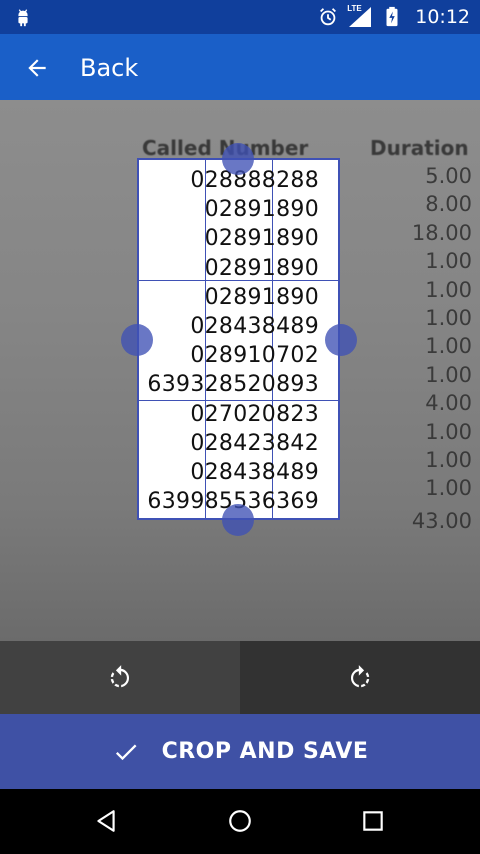  I want to click on crop-handle-left, so click(137, 340).